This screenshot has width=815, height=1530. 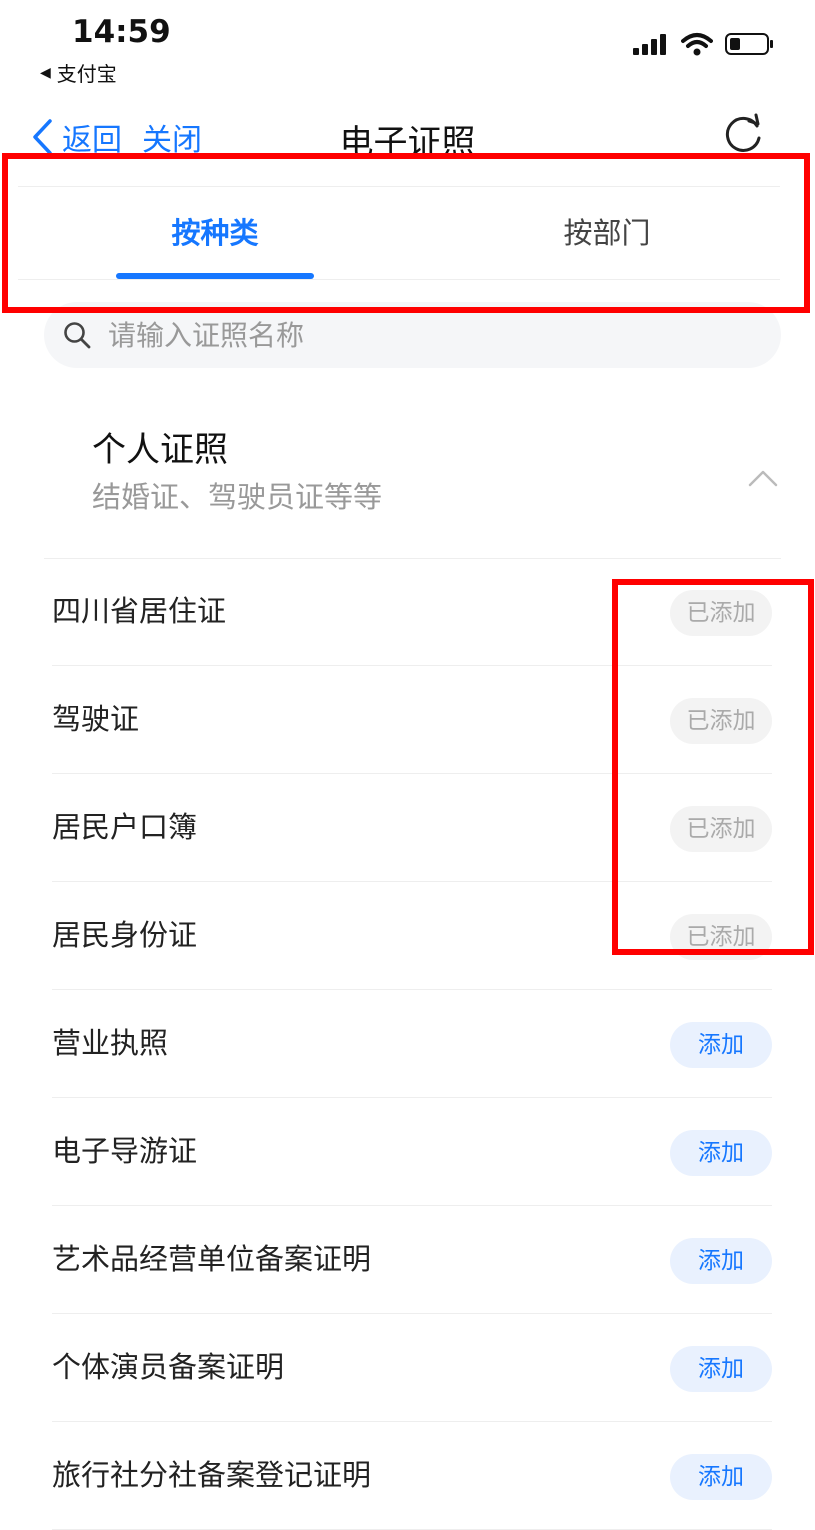 What do you see at coordinates (96, 719) in the screenshot?
I see `item-name: 驾驶证` at bounding box center [96, 719].